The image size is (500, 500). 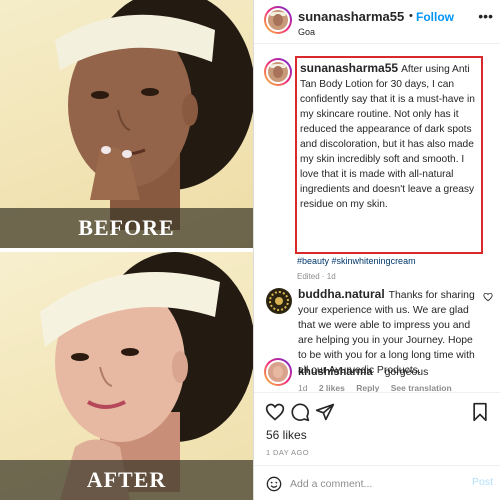 I want to click on comment-icon, so click(x=300, y=412).